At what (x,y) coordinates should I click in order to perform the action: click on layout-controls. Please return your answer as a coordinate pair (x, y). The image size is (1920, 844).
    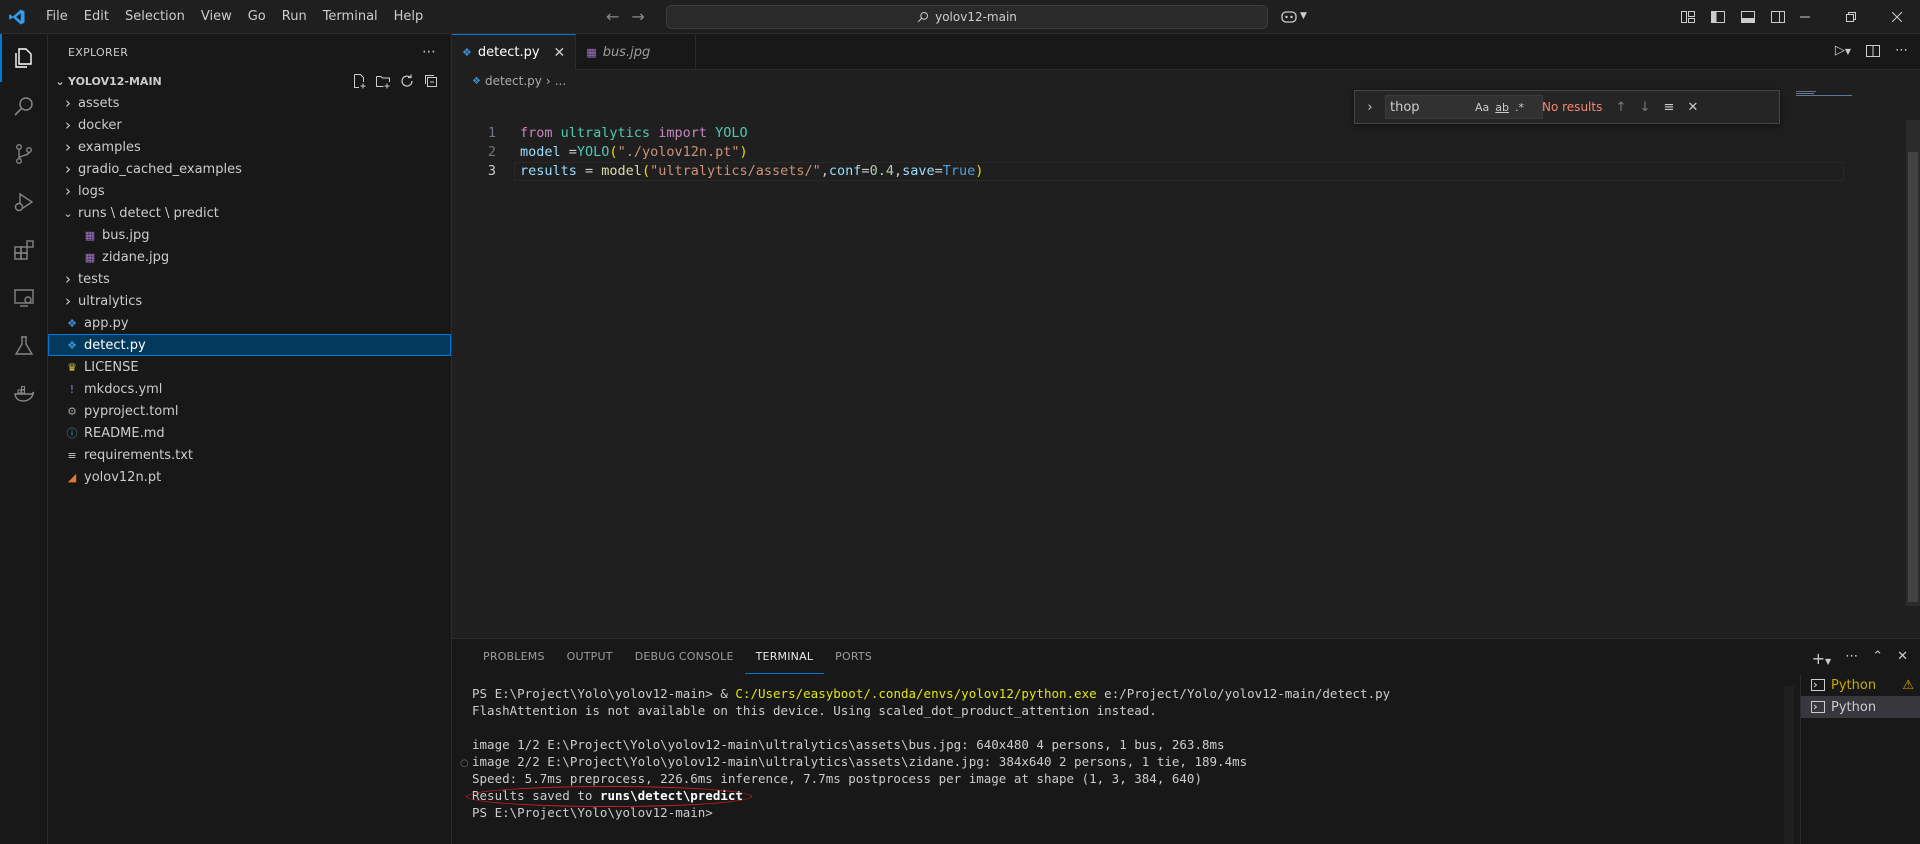
    Looking at the image, I should click on (1733, 17).